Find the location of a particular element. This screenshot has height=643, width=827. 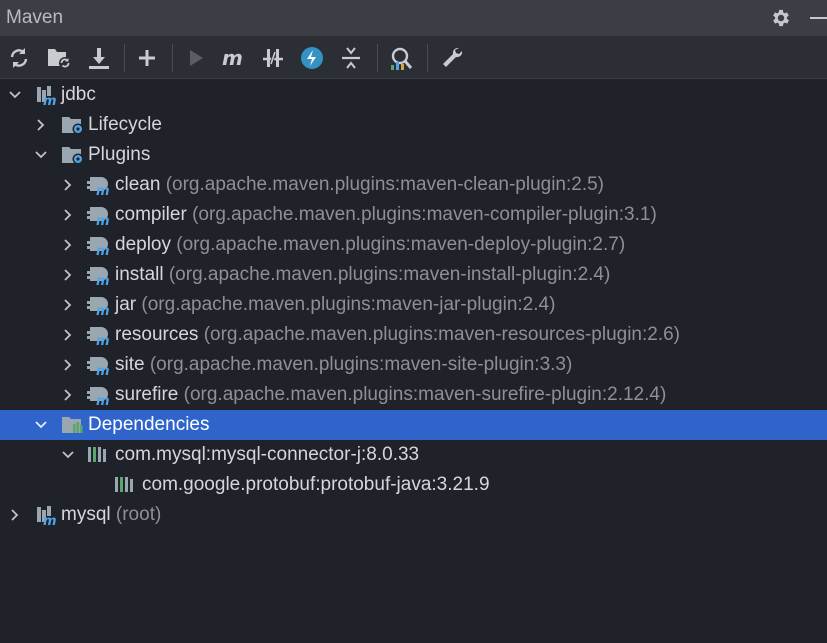

tool-window-header: Maven is located at coordinates (413, 18).